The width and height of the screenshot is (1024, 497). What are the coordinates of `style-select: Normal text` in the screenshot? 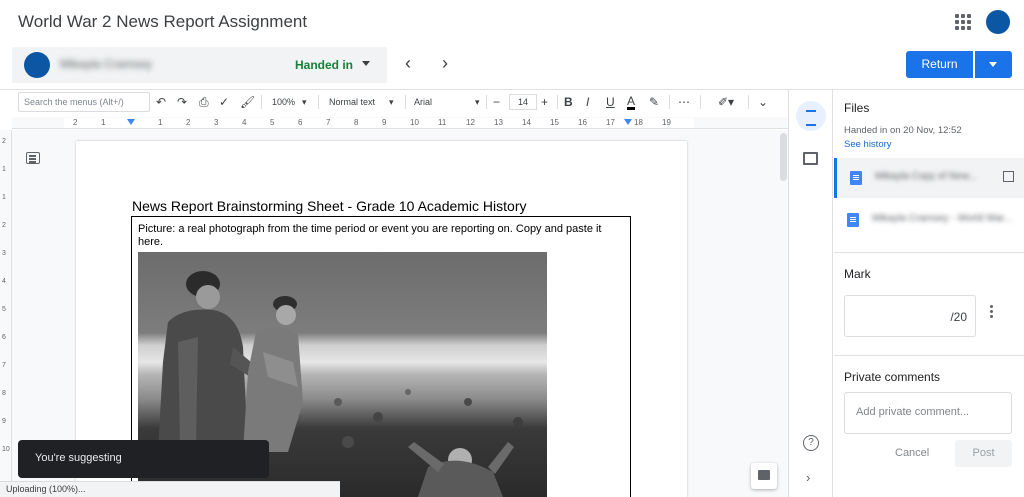 It's located at (352, 102).